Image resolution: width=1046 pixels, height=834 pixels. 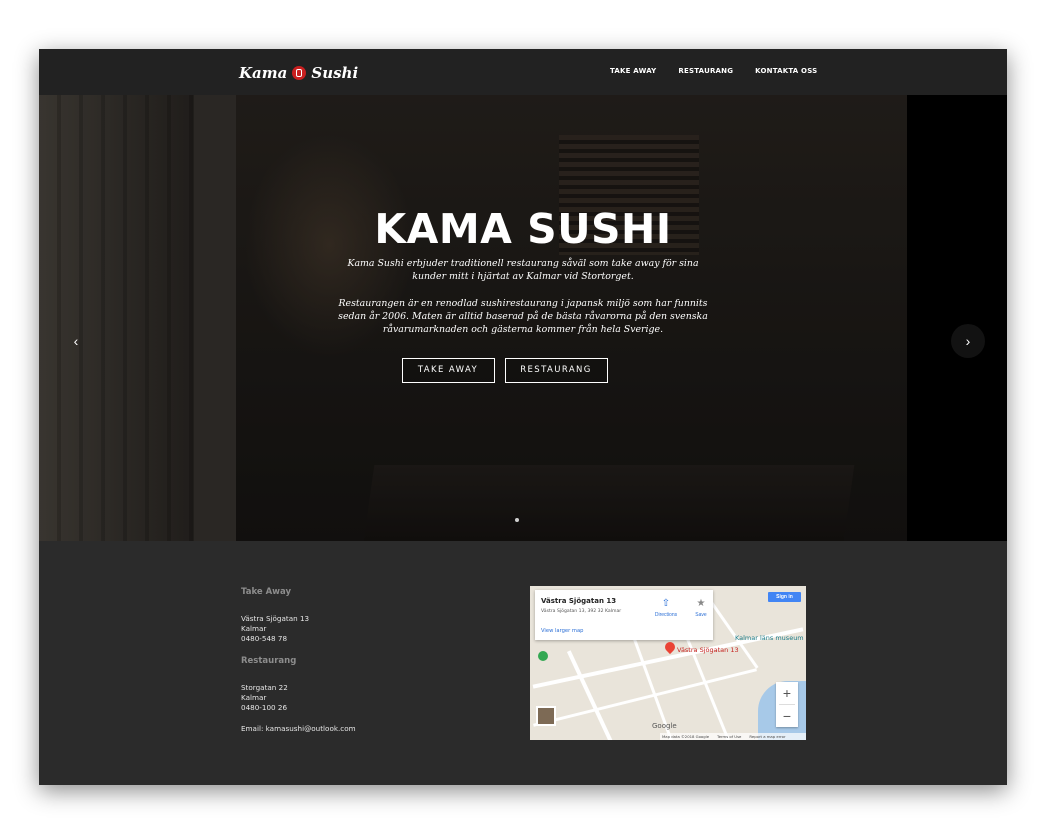 What do you see at coordinates (254, 697) in the screenshot?
I see `restaurang-city: Kalmar` at bounding box center [254, 697].